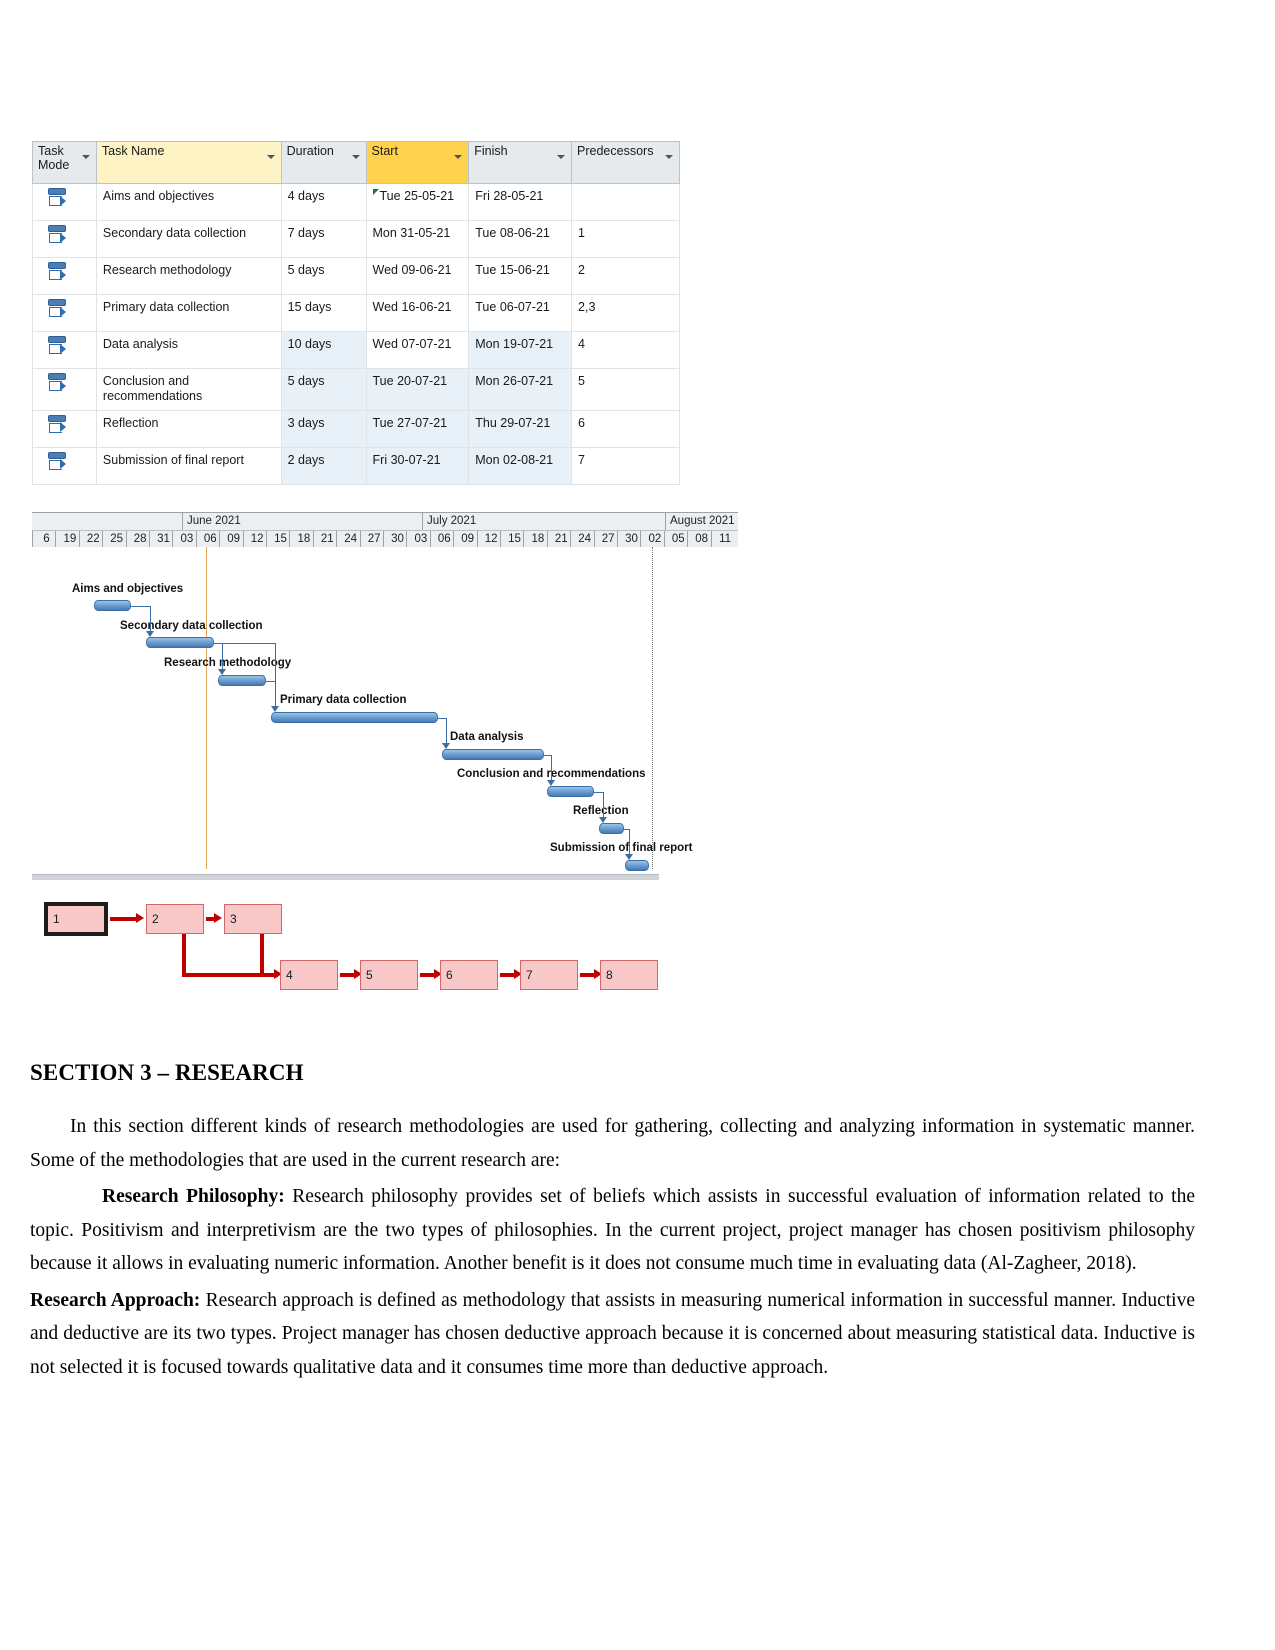 The image size is (1275, 1650). I want to click on network-node-label: 2, so click(155, 919).